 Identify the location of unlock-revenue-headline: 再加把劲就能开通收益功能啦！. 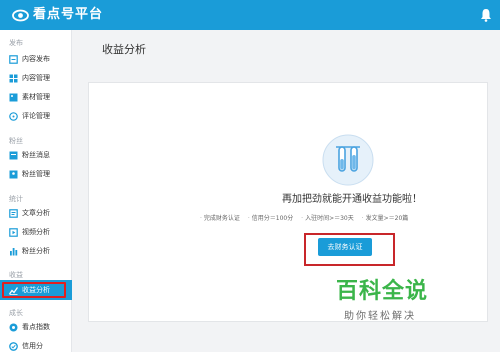
(352, 199).